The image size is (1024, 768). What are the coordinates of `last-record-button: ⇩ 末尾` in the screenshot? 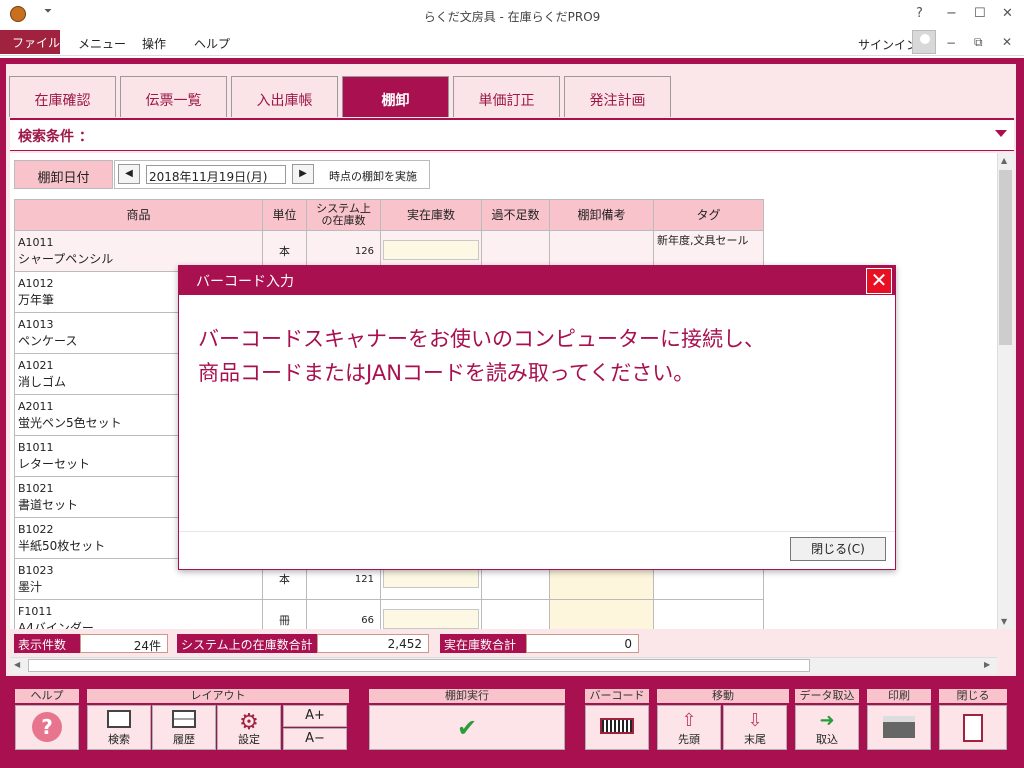 It's located at (755, 727).